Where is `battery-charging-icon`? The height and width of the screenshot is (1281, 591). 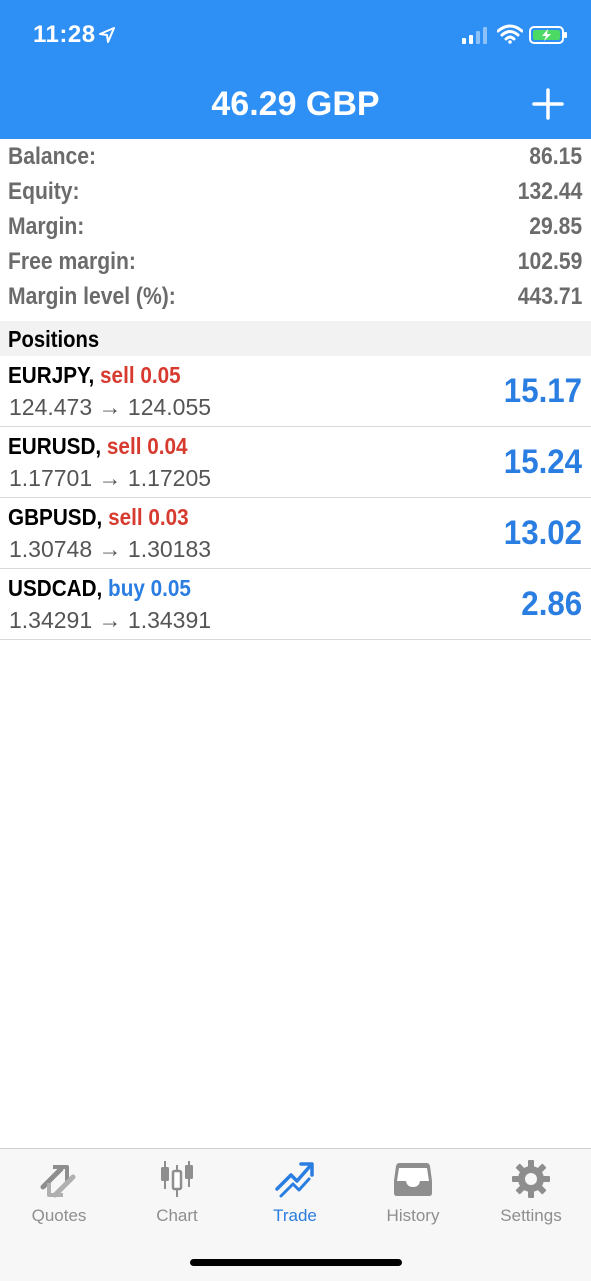 battery-charging-icon is located at coordinates (548, 35).